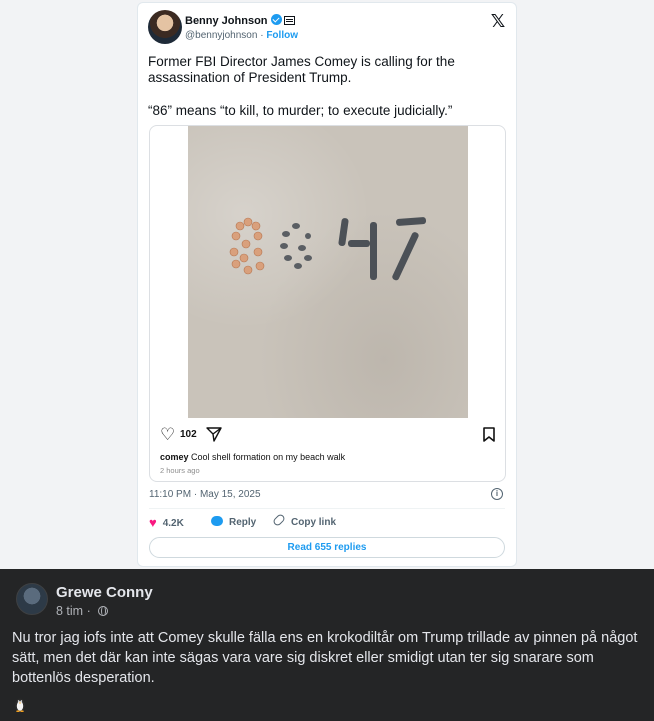 The width and height of the screenshot is (654, 721). What do you see at coordinates (327, 547) in the screenshot?
I see `read-replies-button: Read 655 replies` at bounding box center [327, 547].